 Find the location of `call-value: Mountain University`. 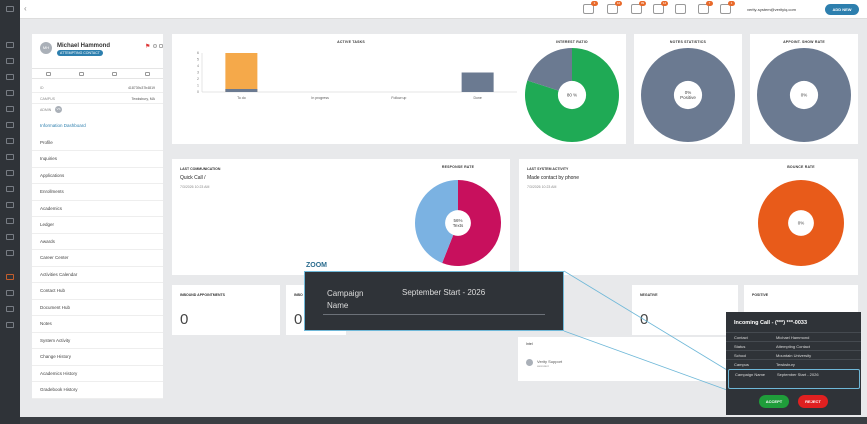

call-value: Mountain University is located at coordinates (794, 355).